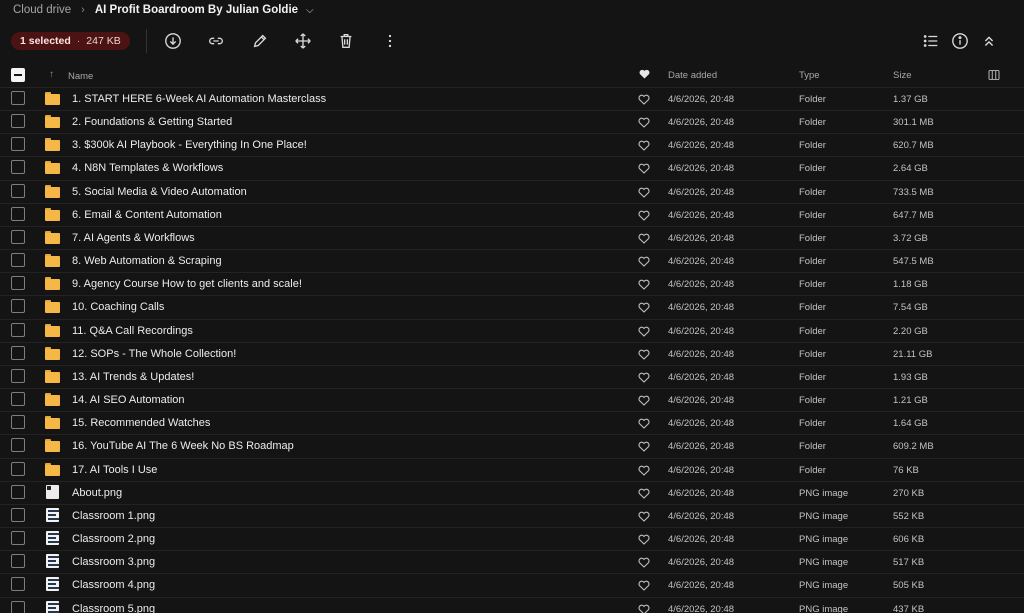  Describe the element at coordinates (113, 539) in the screenshot. I see `file-name: Classroom 2.png` at that location.